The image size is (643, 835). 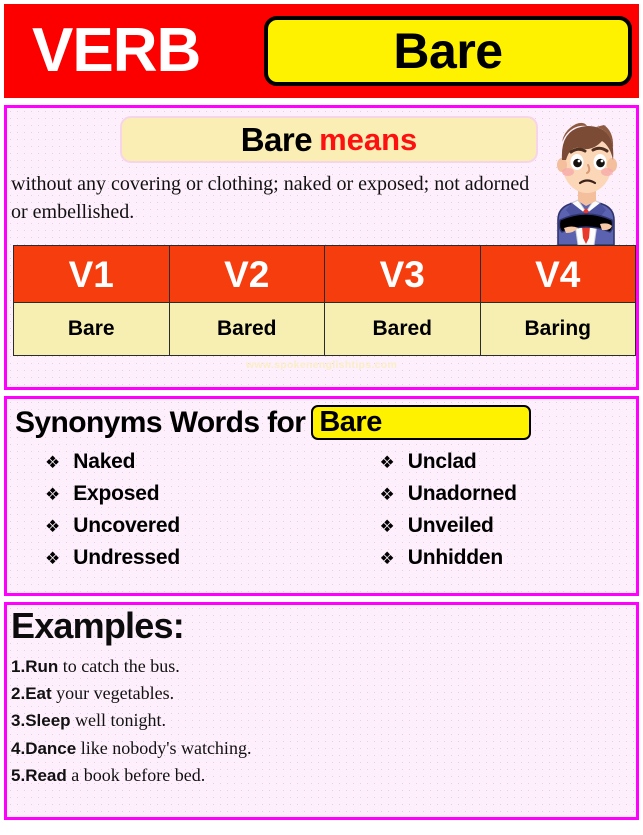 I want to click on list-item: ❖ Uncovered, so click(x=183, y=531).